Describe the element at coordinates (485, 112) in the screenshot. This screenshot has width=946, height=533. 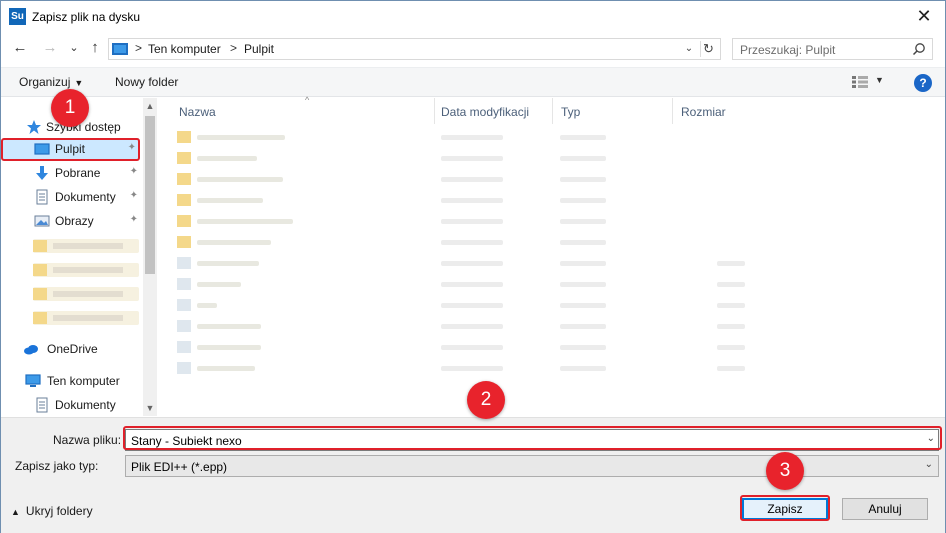
I see `column-header-label: Data modyfikacji` at that location.